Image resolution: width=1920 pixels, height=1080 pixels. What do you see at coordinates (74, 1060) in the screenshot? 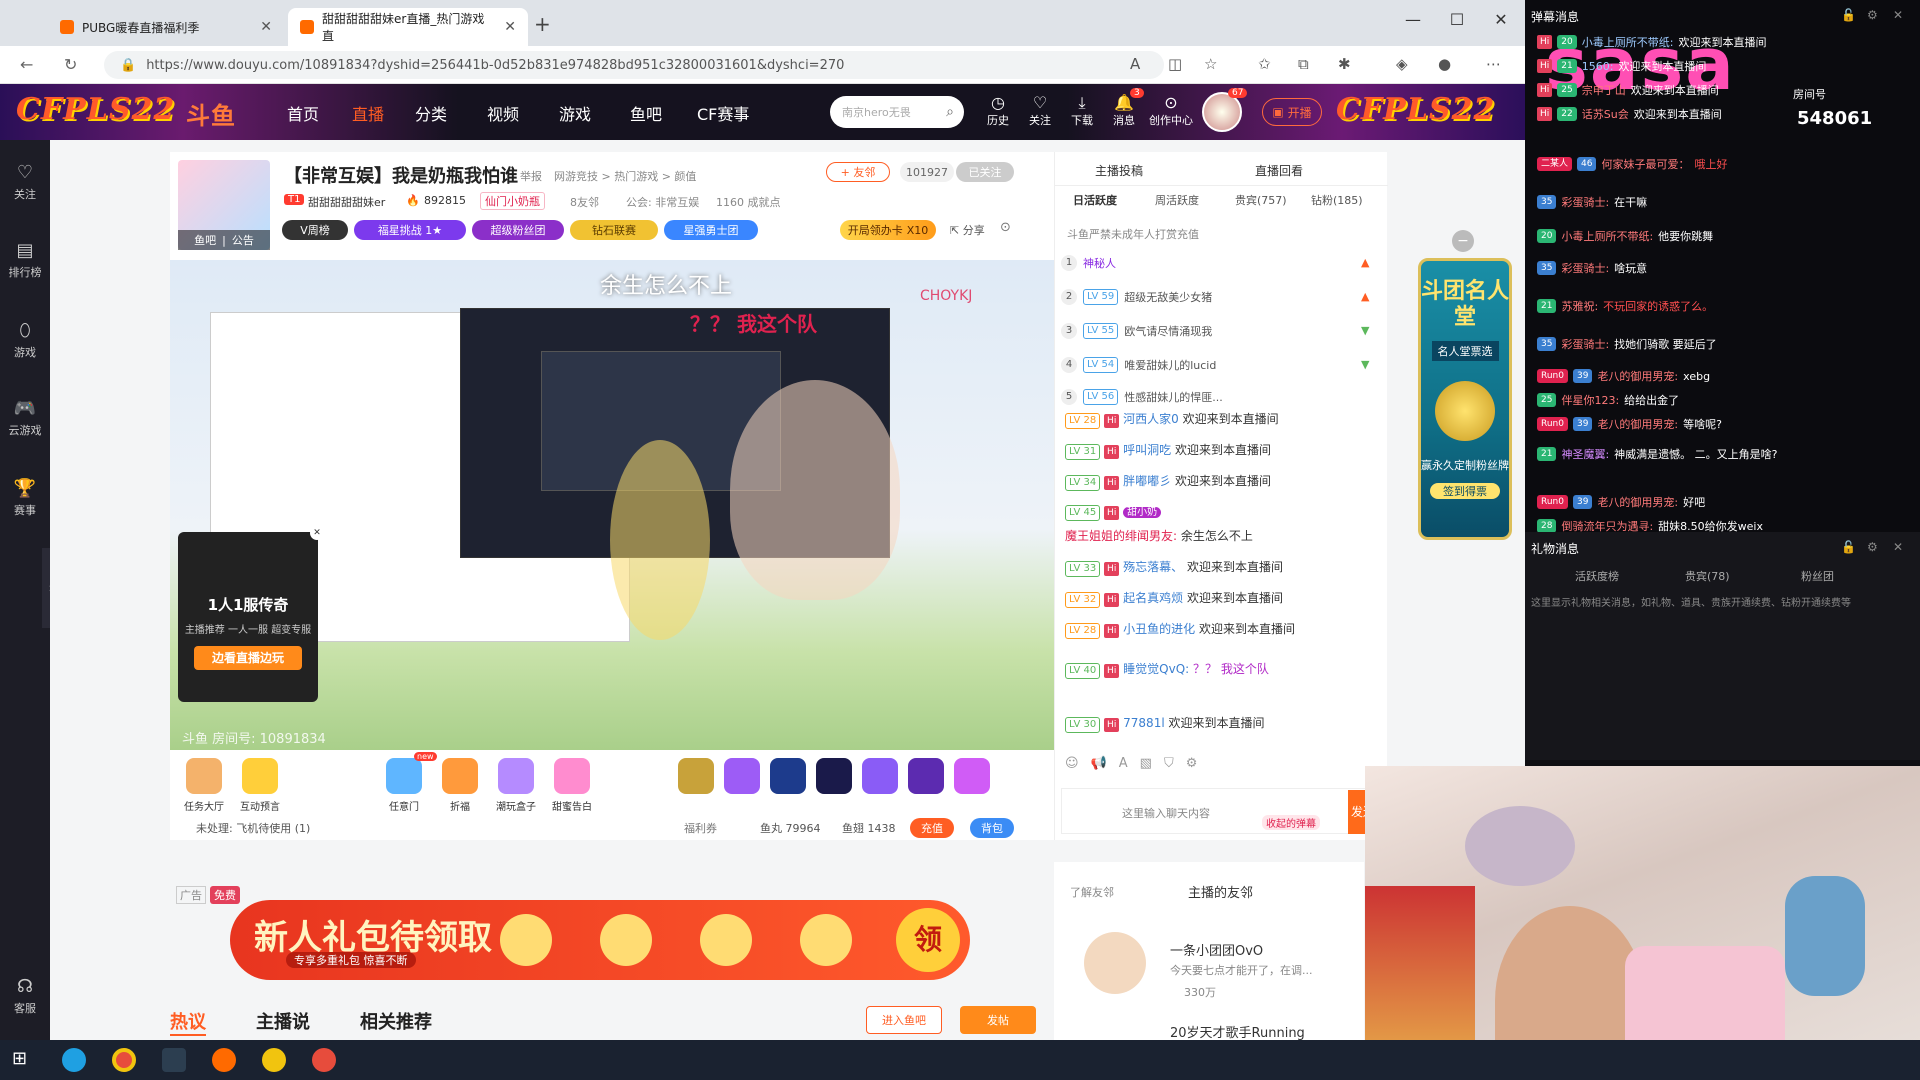
I see `edge-icon` at bounding box center [74, 1060].